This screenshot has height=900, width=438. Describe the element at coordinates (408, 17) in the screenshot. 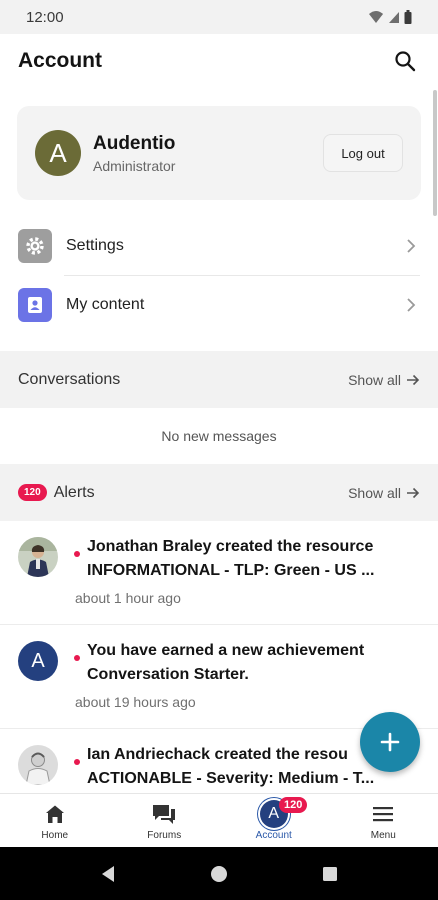

I see `battery-icon` at that location.